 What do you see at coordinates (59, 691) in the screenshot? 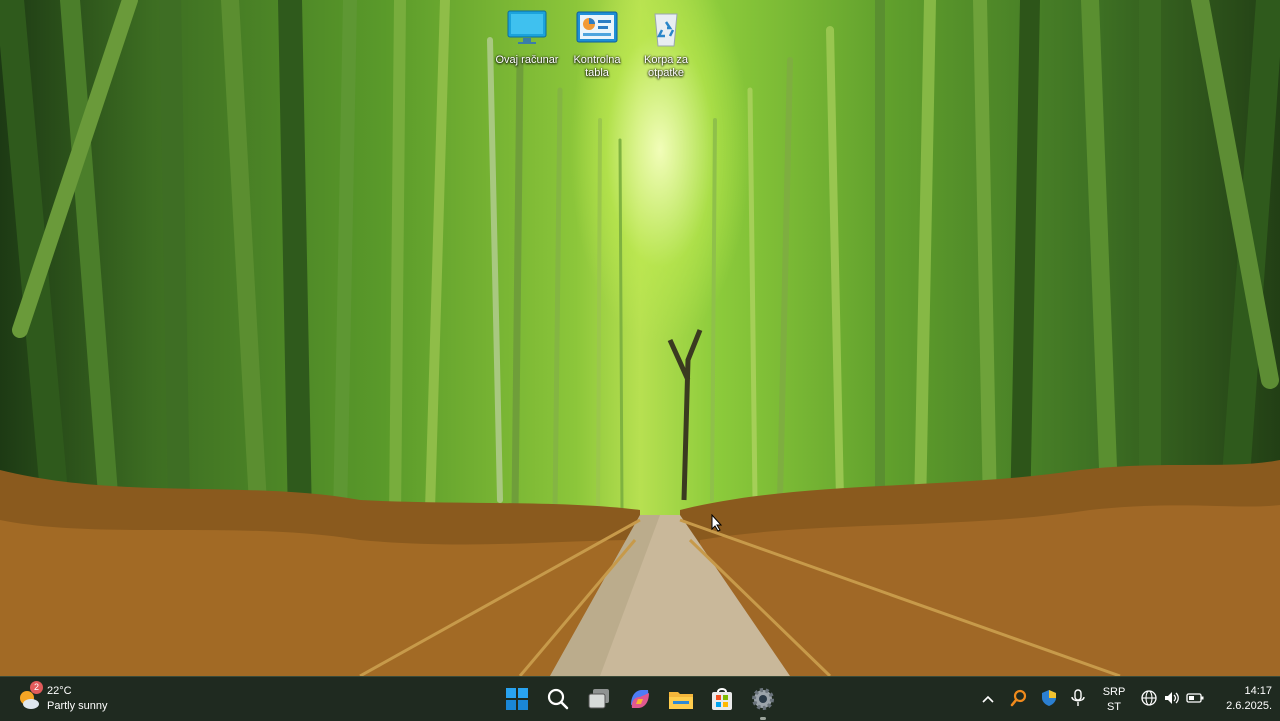
I see `weather-temperature: 22°C` at bounding box center [59, 691].